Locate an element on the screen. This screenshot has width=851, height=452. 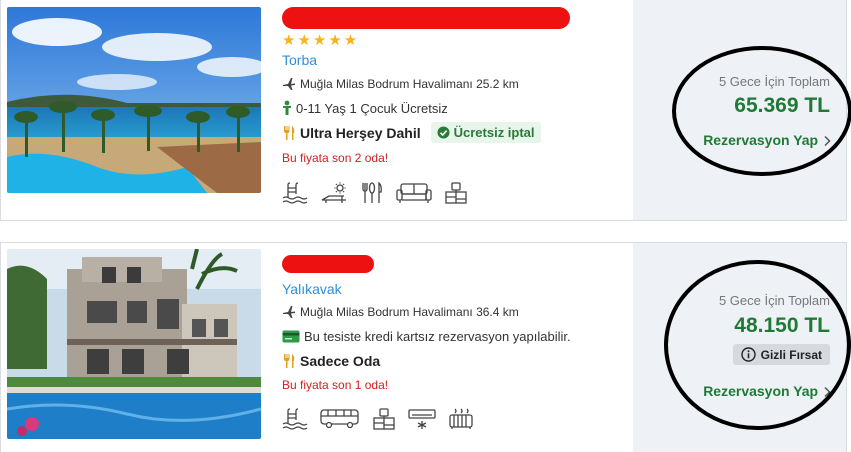
hotel-location-link: Yalıkavak is located at coordinates (312, 289).